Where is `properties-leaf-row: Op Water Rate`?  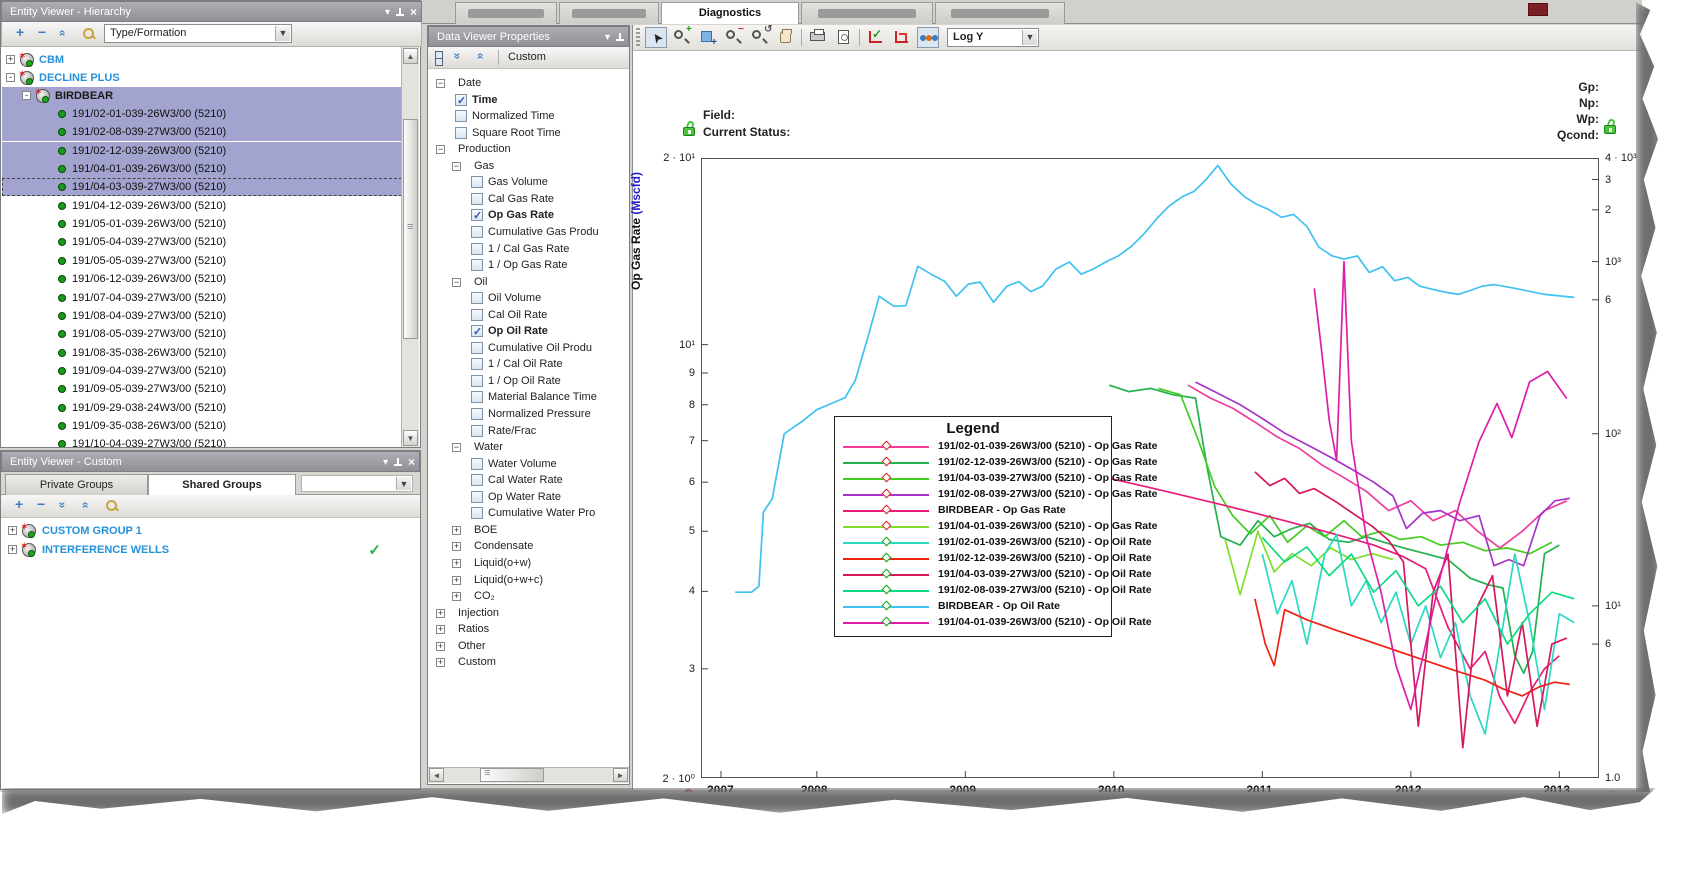
properties-leaf-row: Op Water Rate is located at coordinates (528, 497).